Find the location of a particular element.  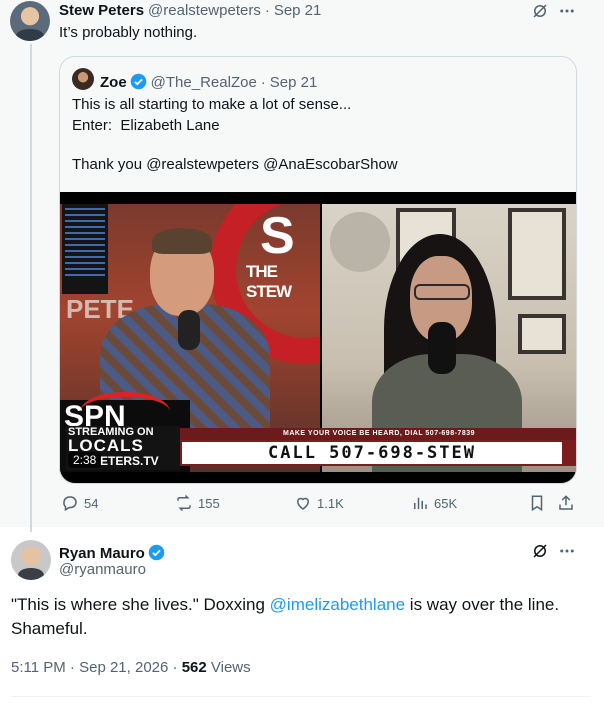

repost-button: 155 is located at coordinates (197, 503).